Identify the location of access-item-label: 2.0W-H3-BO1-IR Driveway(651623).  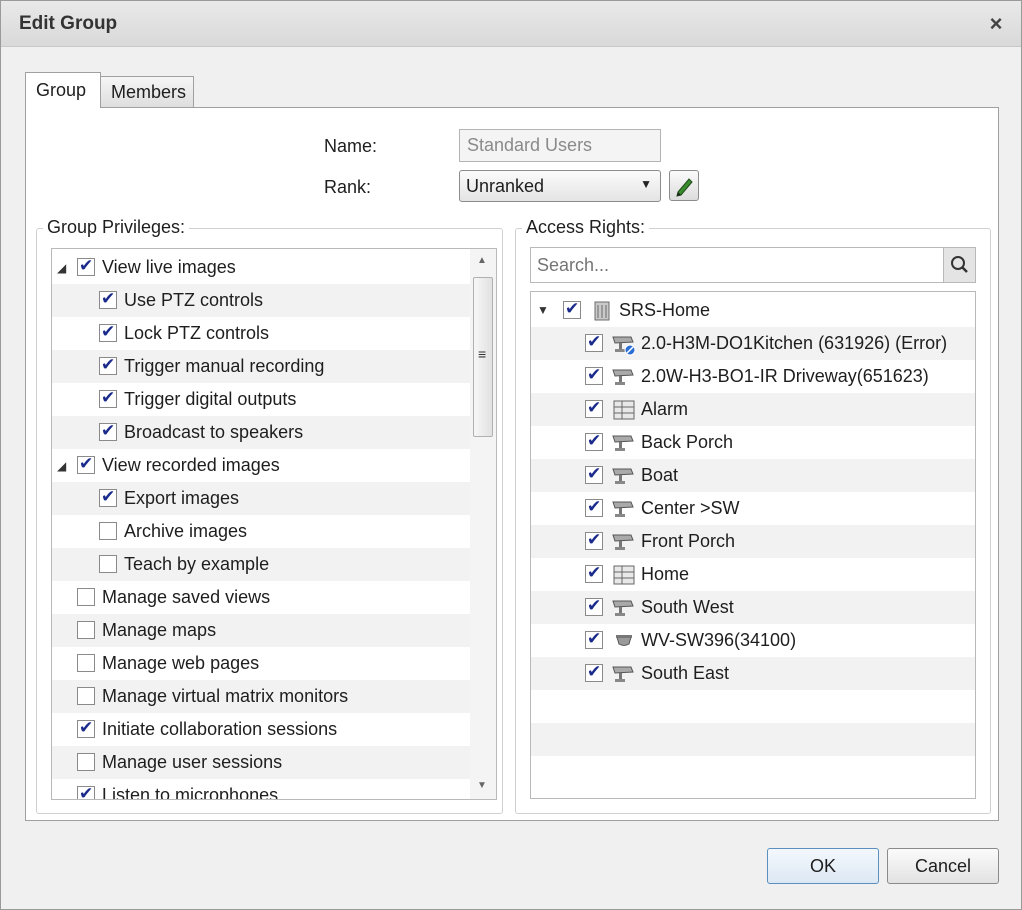
(785, 376).